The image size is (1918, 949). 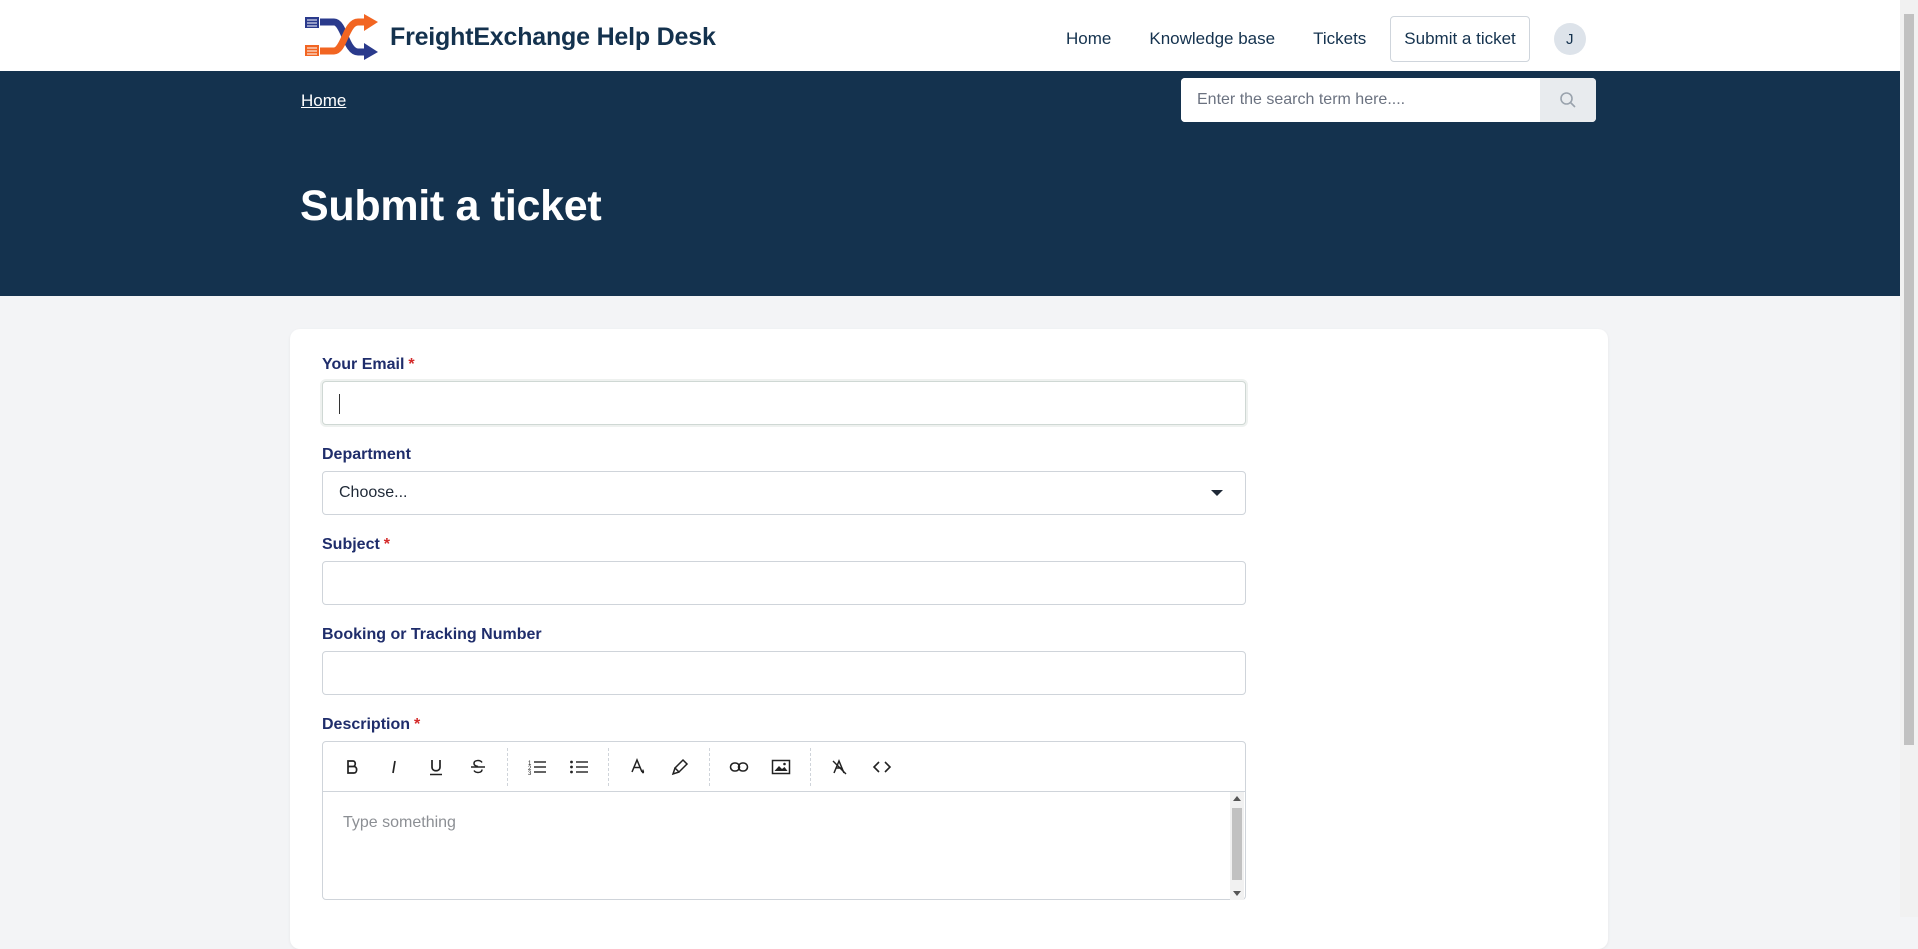 I want to click on bullet-list-button, so click(x=579, y=767).